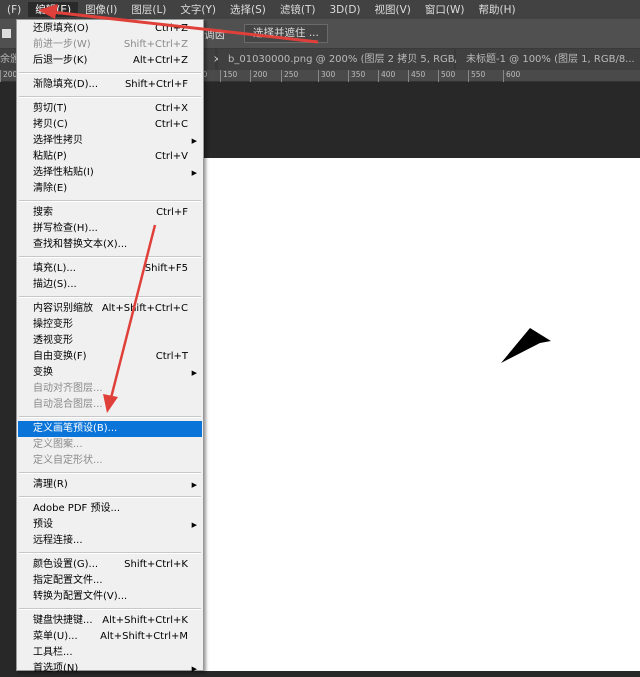  What do you see at coordinates (155, 44) in the screenshot?
I see `menu-item-shortcut: Shift+Ctrl+Z` at bounding box center [155, 44].